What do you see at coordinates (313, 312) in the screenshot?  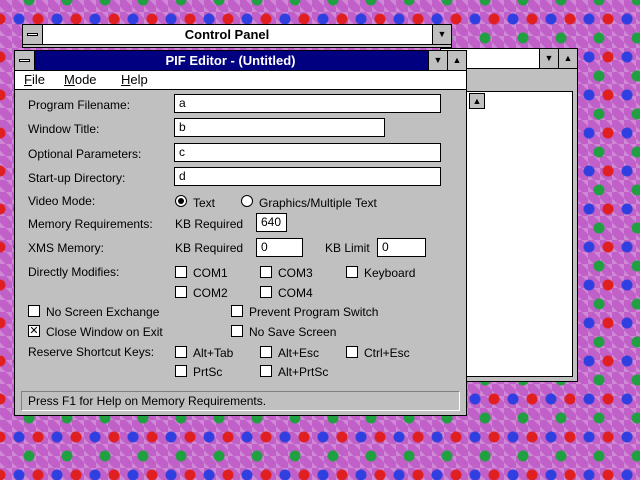 I see `prevent-program-switch-label: Prevent Program Switch` at bounding box center [313, 312].